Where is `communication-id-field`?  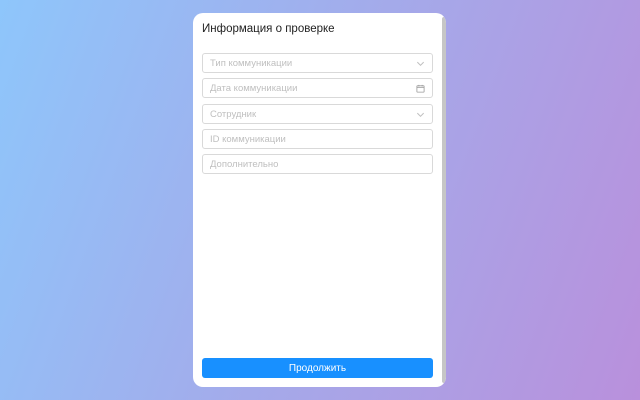
communication-id-field is located at coordinates (317, 139).